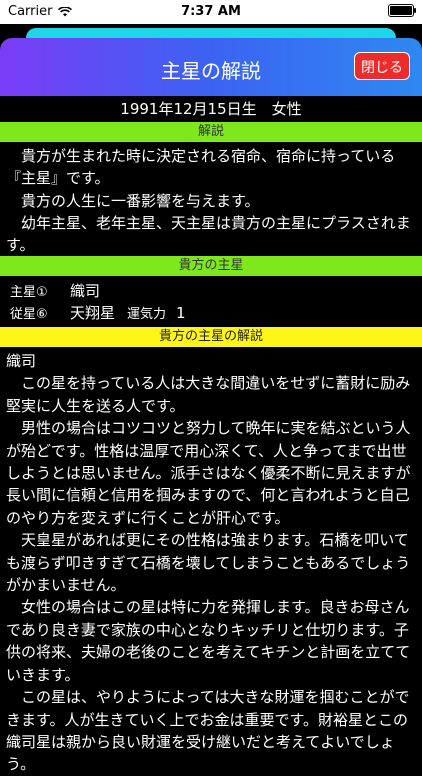  I want to click on main-star-value: 織司, so click(85, 291).